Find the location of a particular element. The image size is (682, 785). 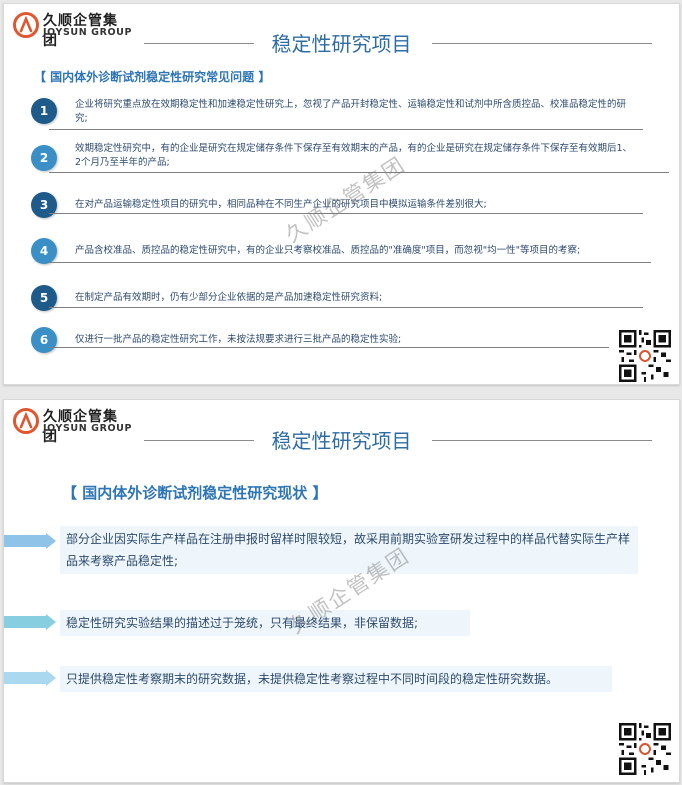

item-text: 仅进行一批产品的稳定性研究工作，未按法规要求进行三批产品的稳定性实验; is located at coordinates (238, 339).